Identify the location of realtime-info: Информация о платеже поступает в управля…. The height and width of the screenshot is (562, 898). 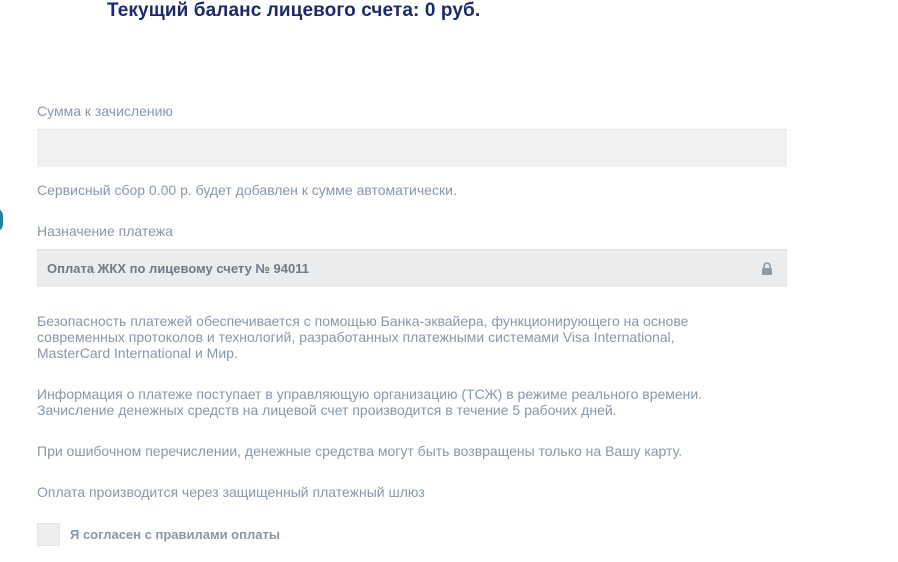
(417, 402).